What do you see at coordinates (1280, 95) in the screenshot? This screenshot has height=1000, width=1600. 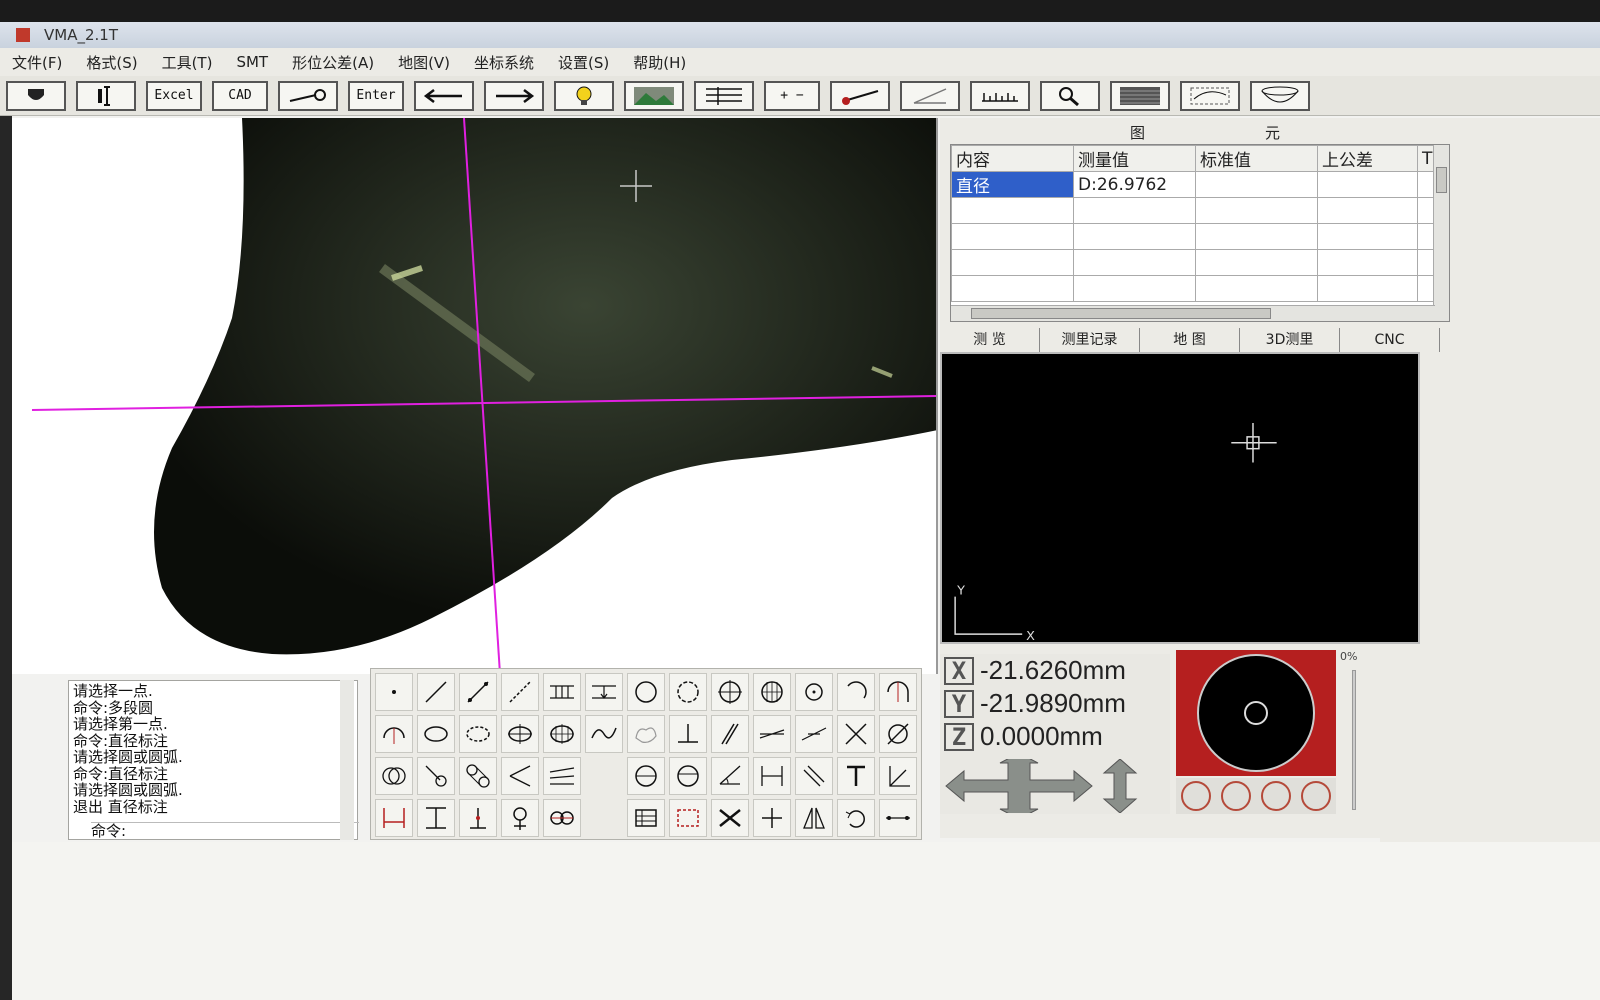 I see `bowl-button` at bounding box center [1280, 95].